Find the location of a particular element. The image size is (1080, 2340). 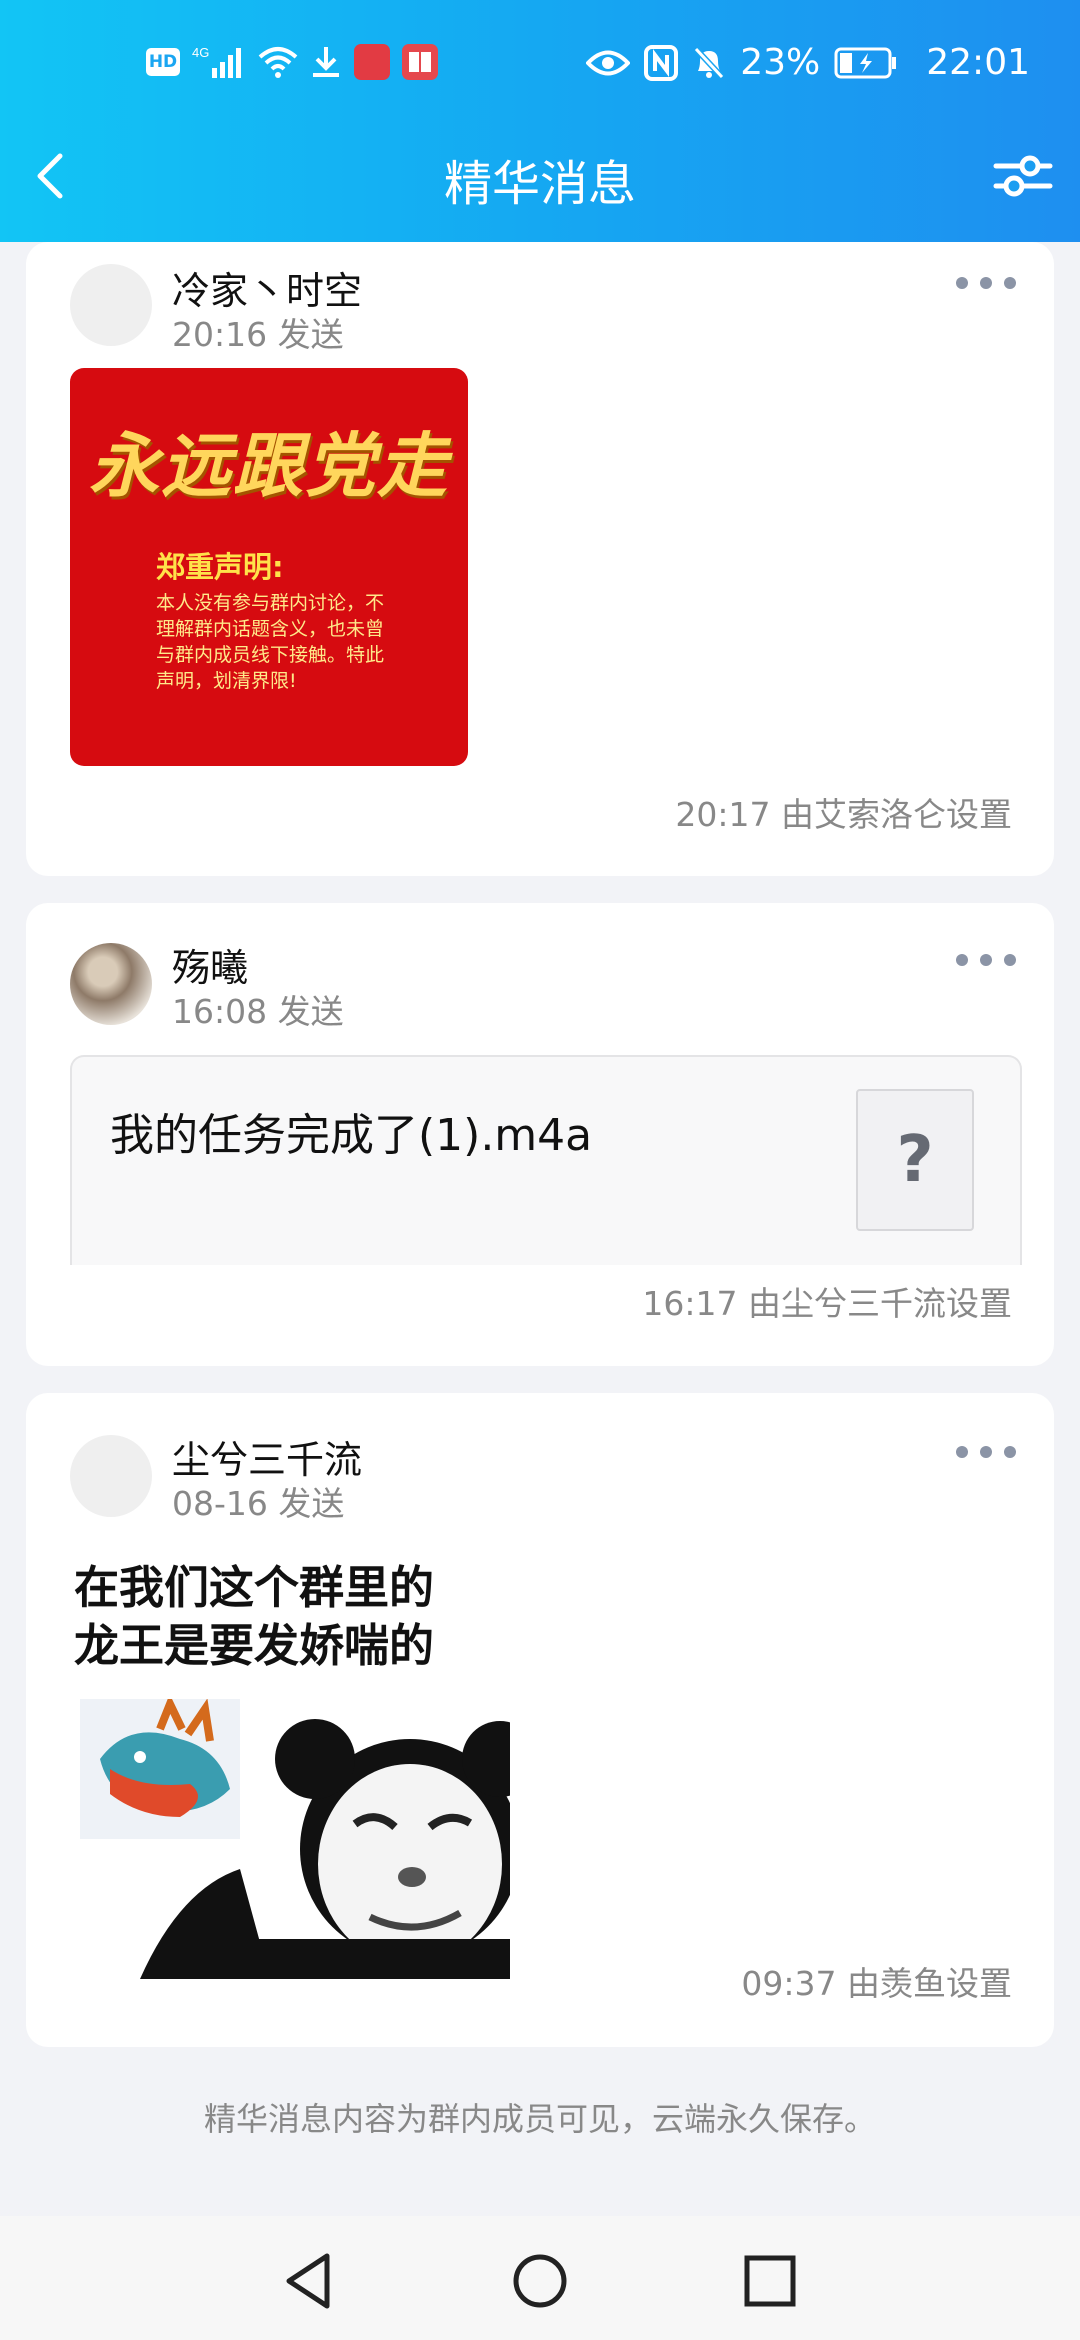

unknown-file-icon: ? is located at coordinates (915, 1160).